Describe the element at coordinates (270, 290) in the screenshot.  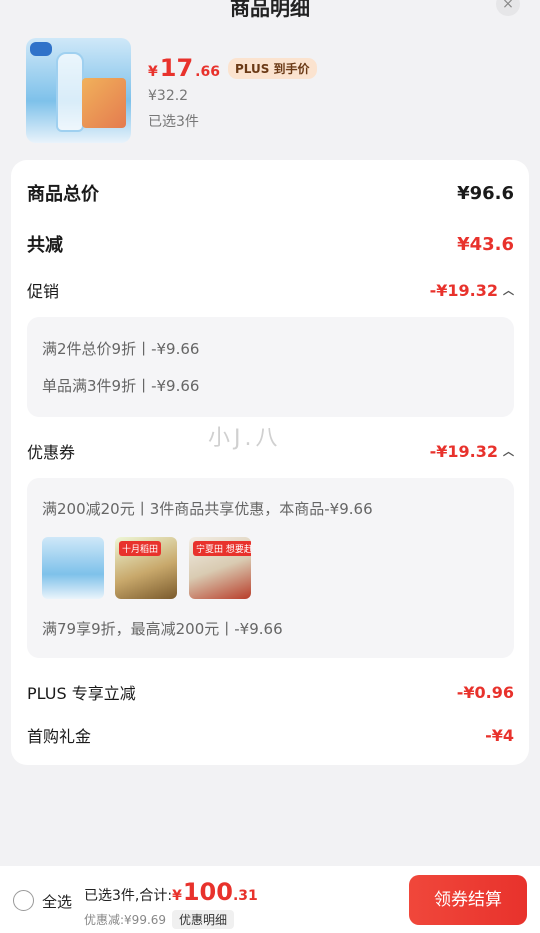
I see `promo-row: 促销 -¥19.32 ︿` at that location.